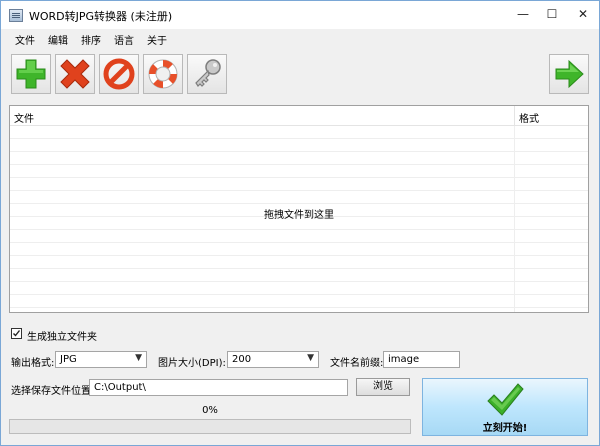 The width and height of the screenshot is (600, 446). I want to click on column-header-format: 格式, so click(529, 117).